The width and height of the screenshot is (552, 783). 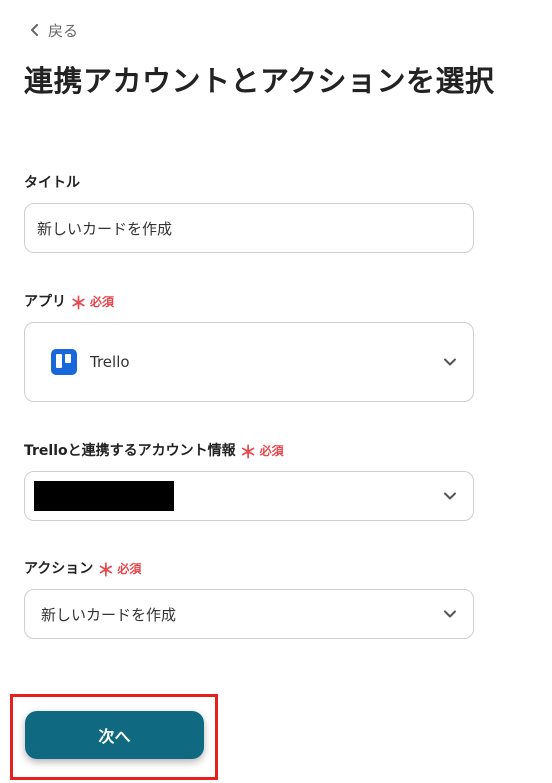 I want to click on account-select, so click(x=249, y=496).